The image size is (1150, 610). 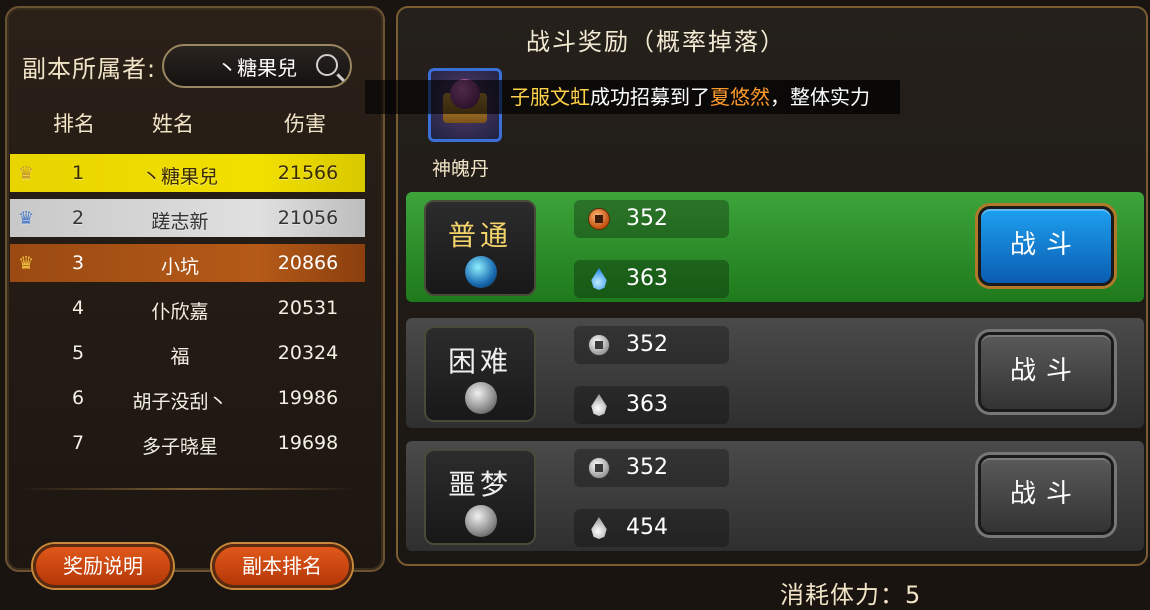 What do you see at coordinates (308, 398) in the screenshot?
I see `damage-value: 19986` at bounding box center [308, 398].